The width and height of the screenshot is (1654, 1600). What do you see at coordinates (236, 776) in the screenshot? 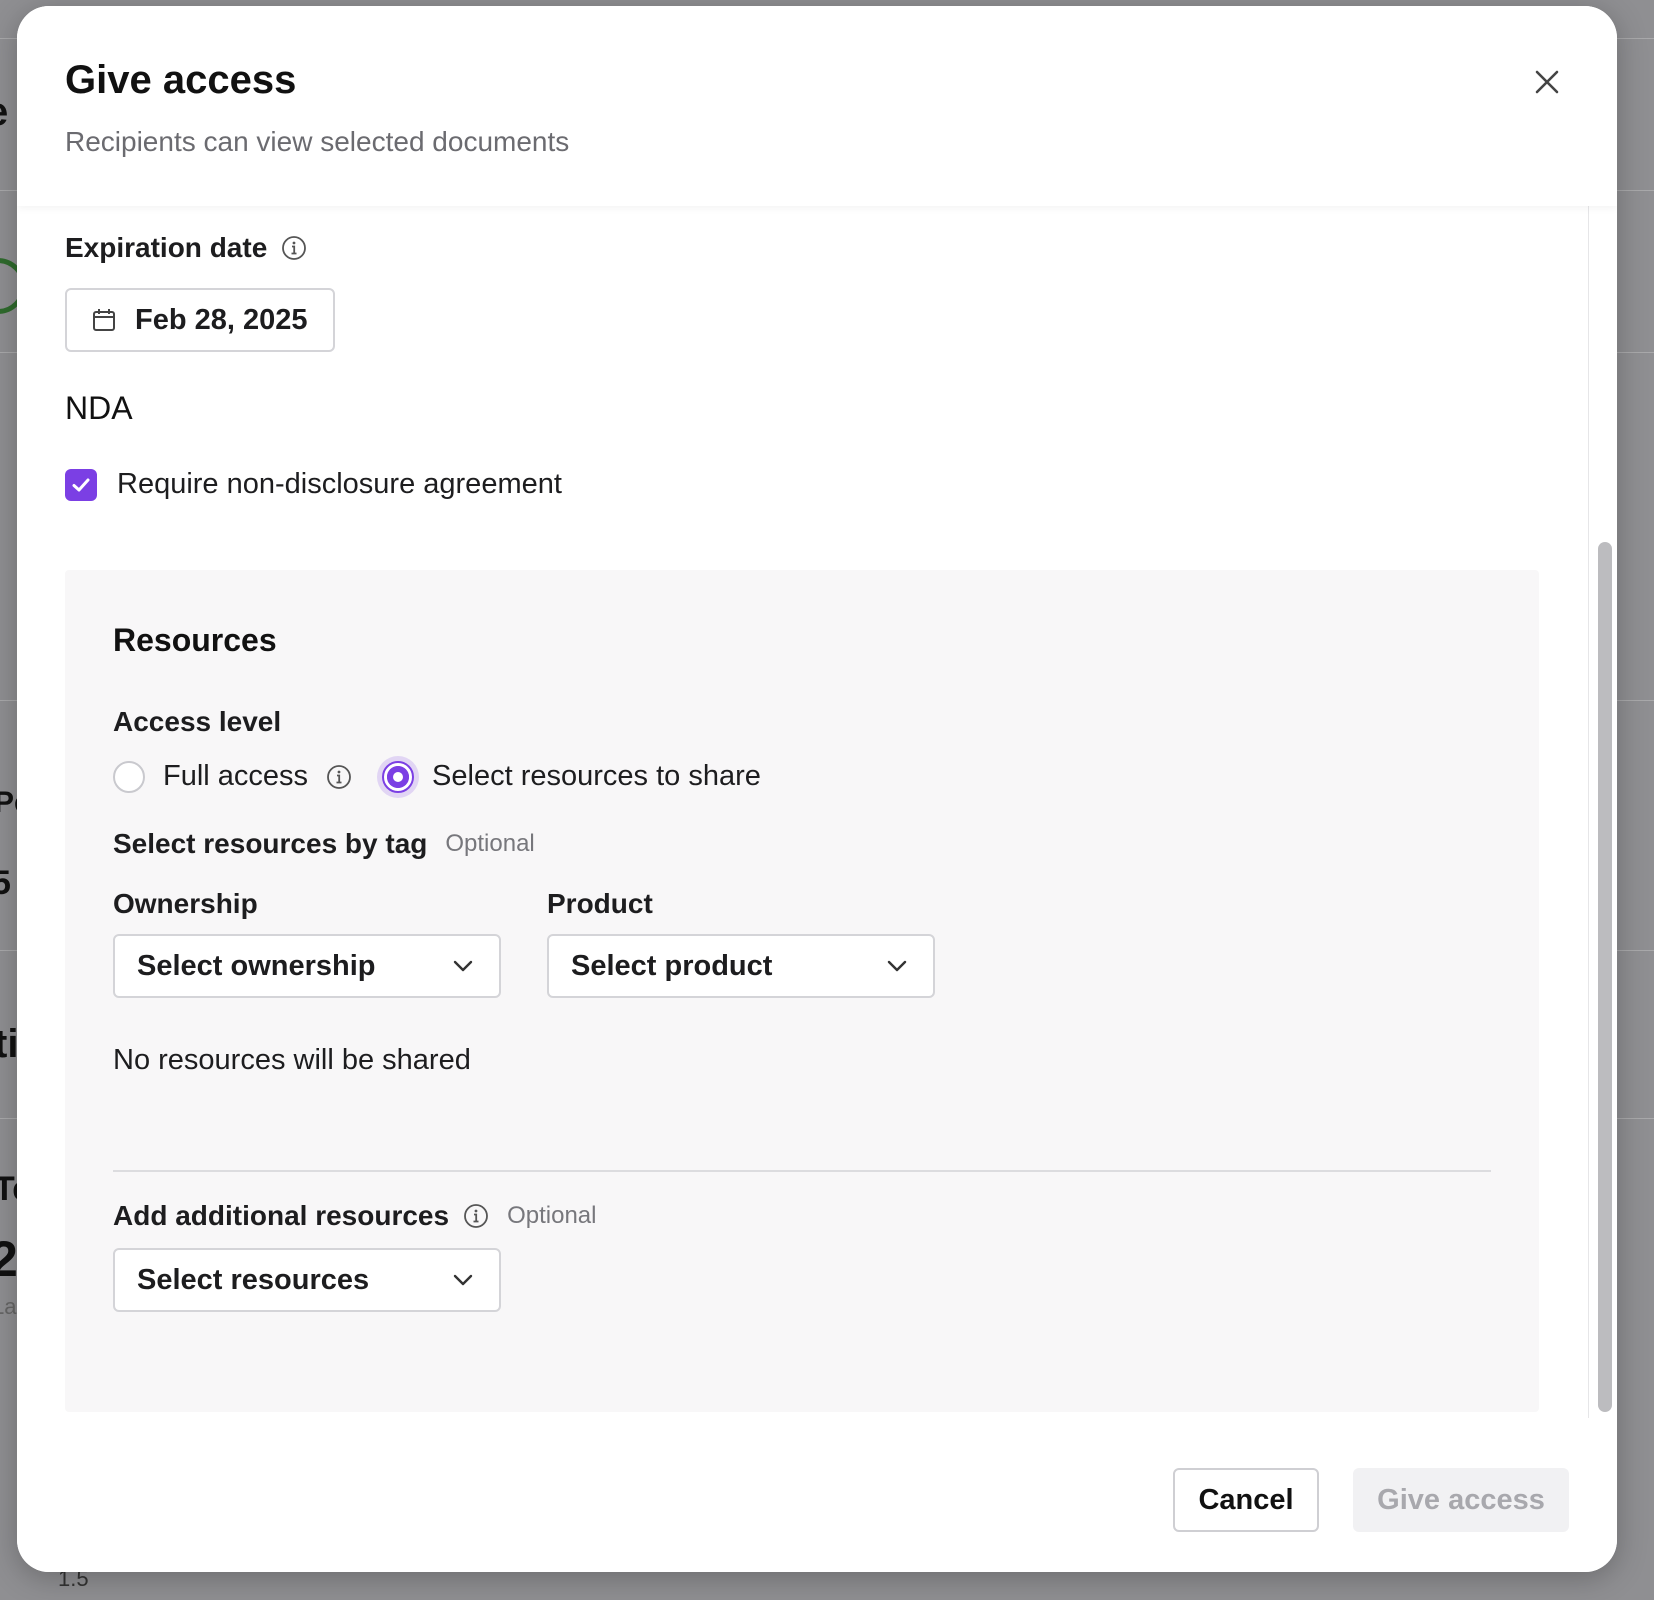
I see `radio-full-access-label: Full access` at bounding box center [236, 776].